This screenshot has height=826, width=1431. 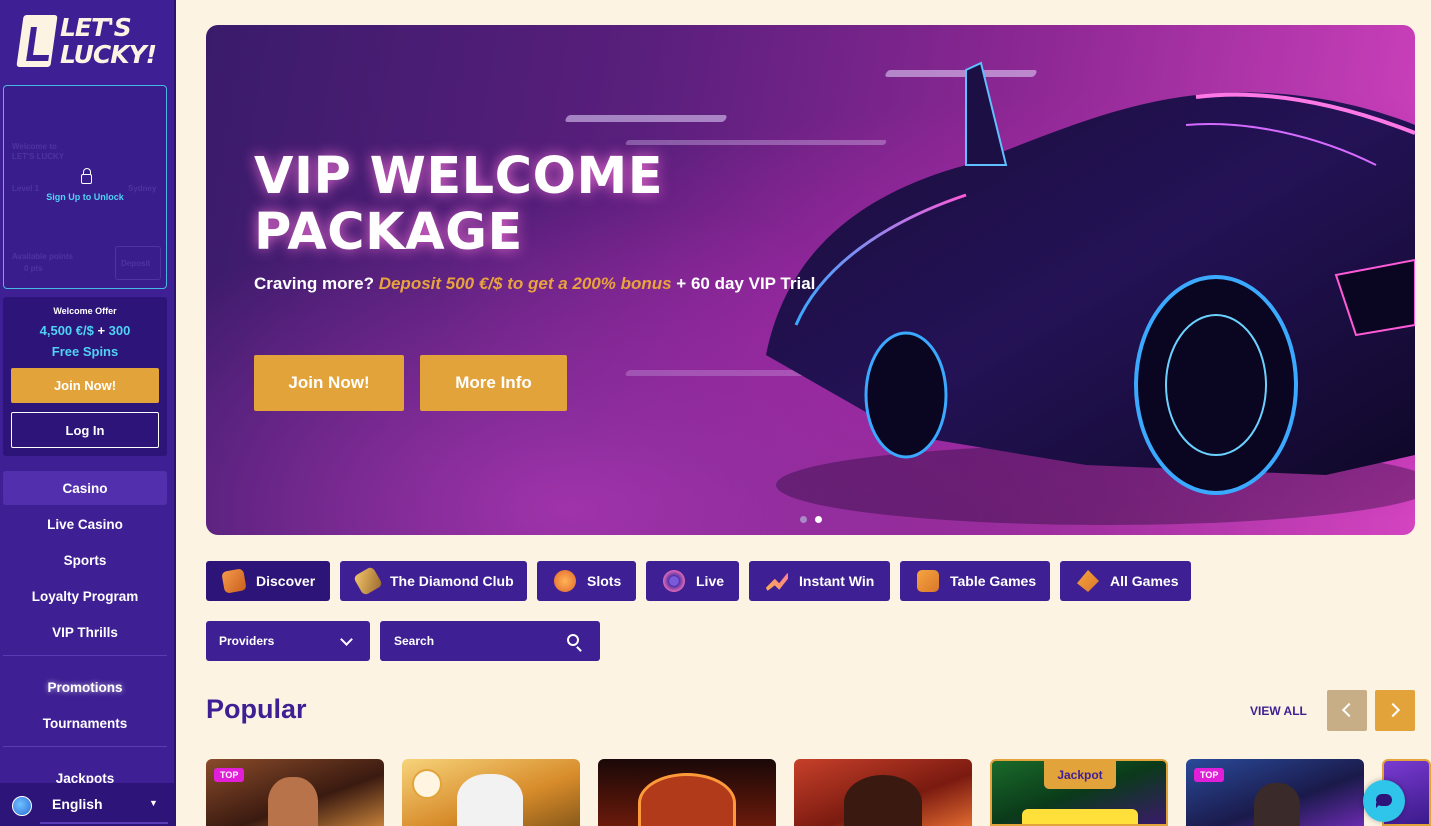 What do you see at coordinates (33, 268) in the screenshot?
I see `loyalty-faded-points: 0 pts` at bounding box center [33, 268].